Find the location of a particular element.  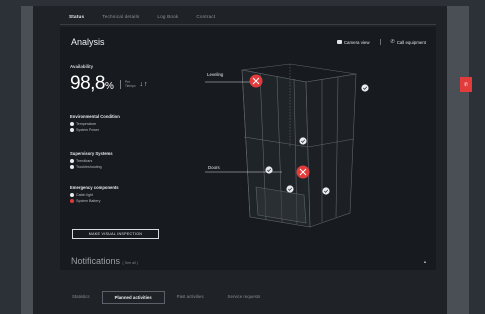

notifications-header: Notifications ( See all ) is located at coordinates (104, 261).